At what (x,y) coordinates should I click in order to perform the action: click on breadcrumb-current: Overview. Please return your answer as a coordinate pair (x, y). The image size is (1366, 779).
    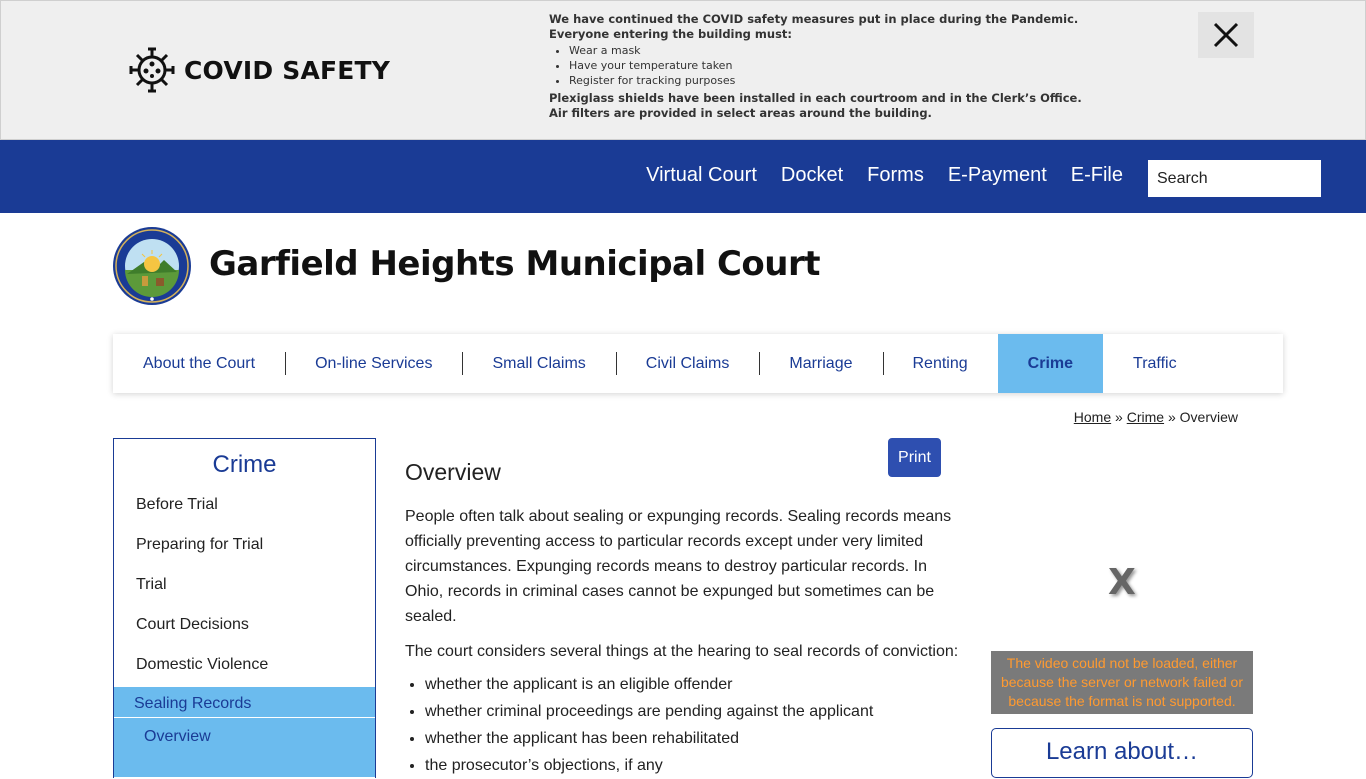
    Looking at the image, I should click on (1208, 417).